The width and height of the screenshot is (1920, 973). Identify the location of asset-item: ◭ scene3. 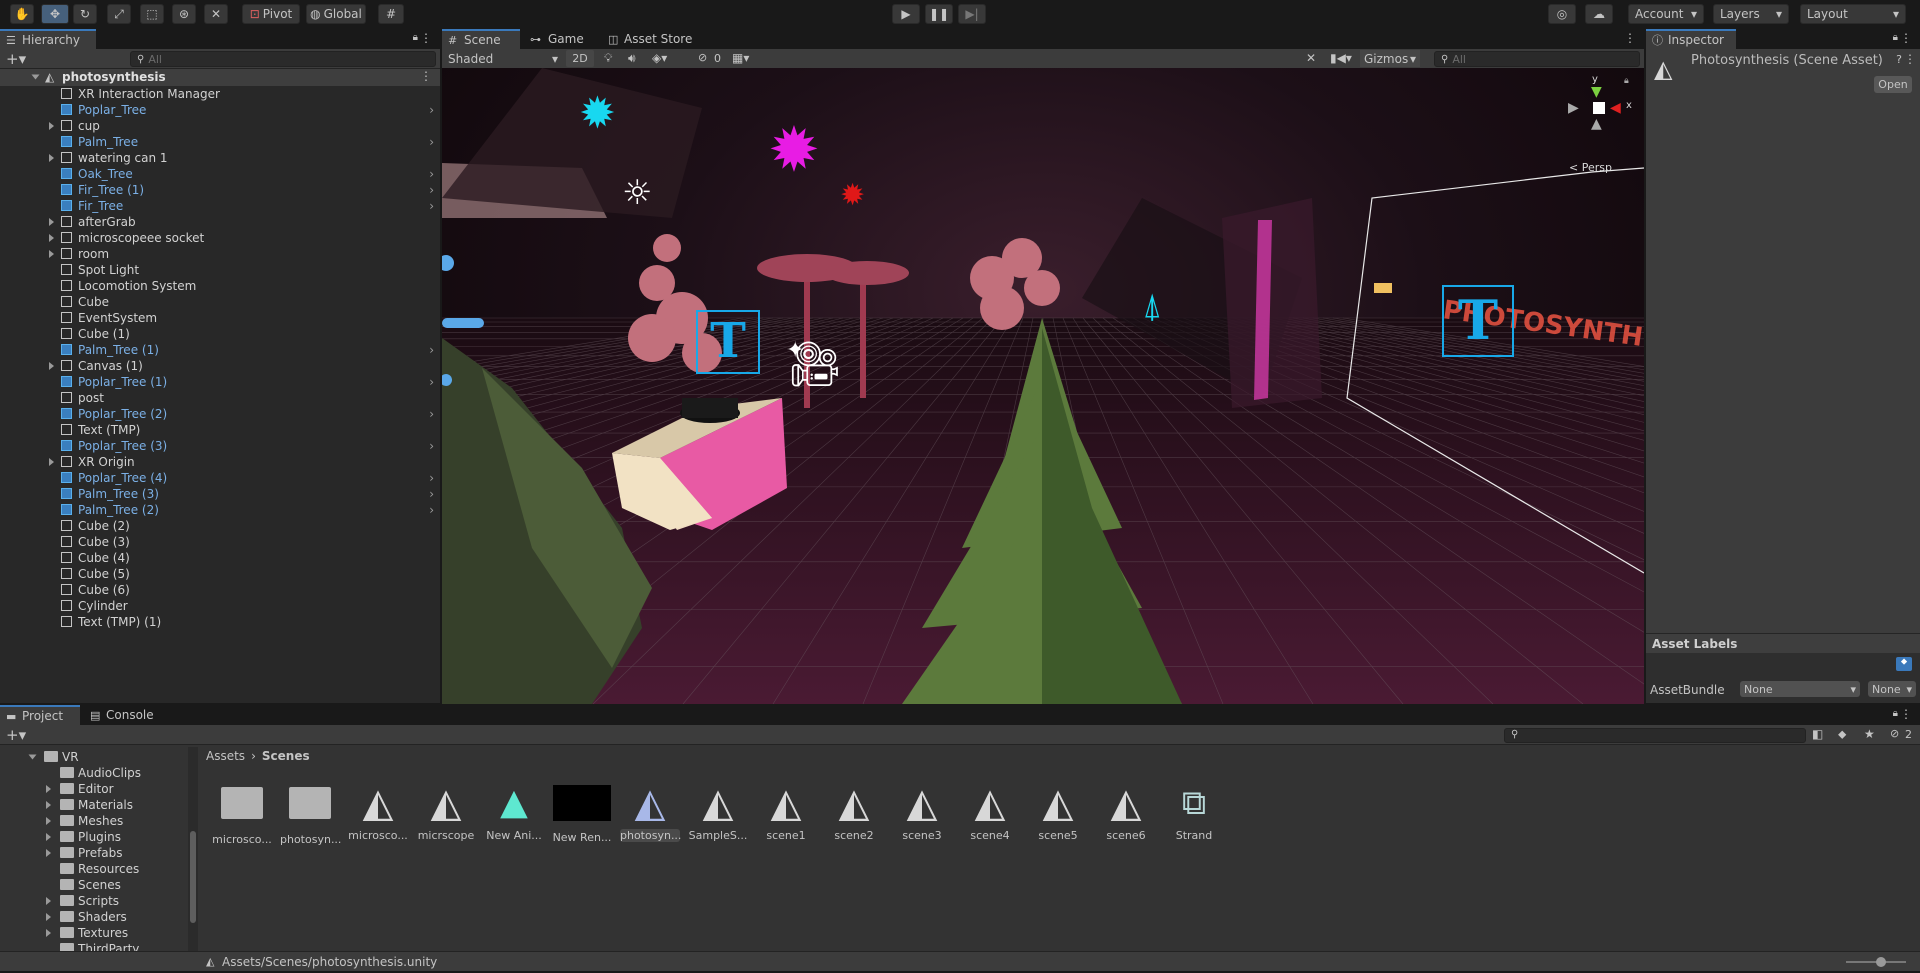
(922, 812).